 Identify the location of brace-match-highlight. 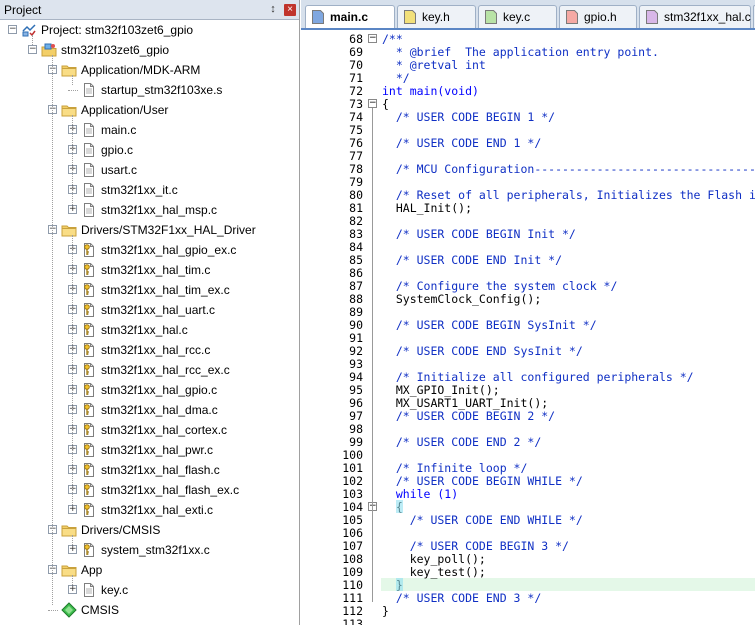
(399, 506).